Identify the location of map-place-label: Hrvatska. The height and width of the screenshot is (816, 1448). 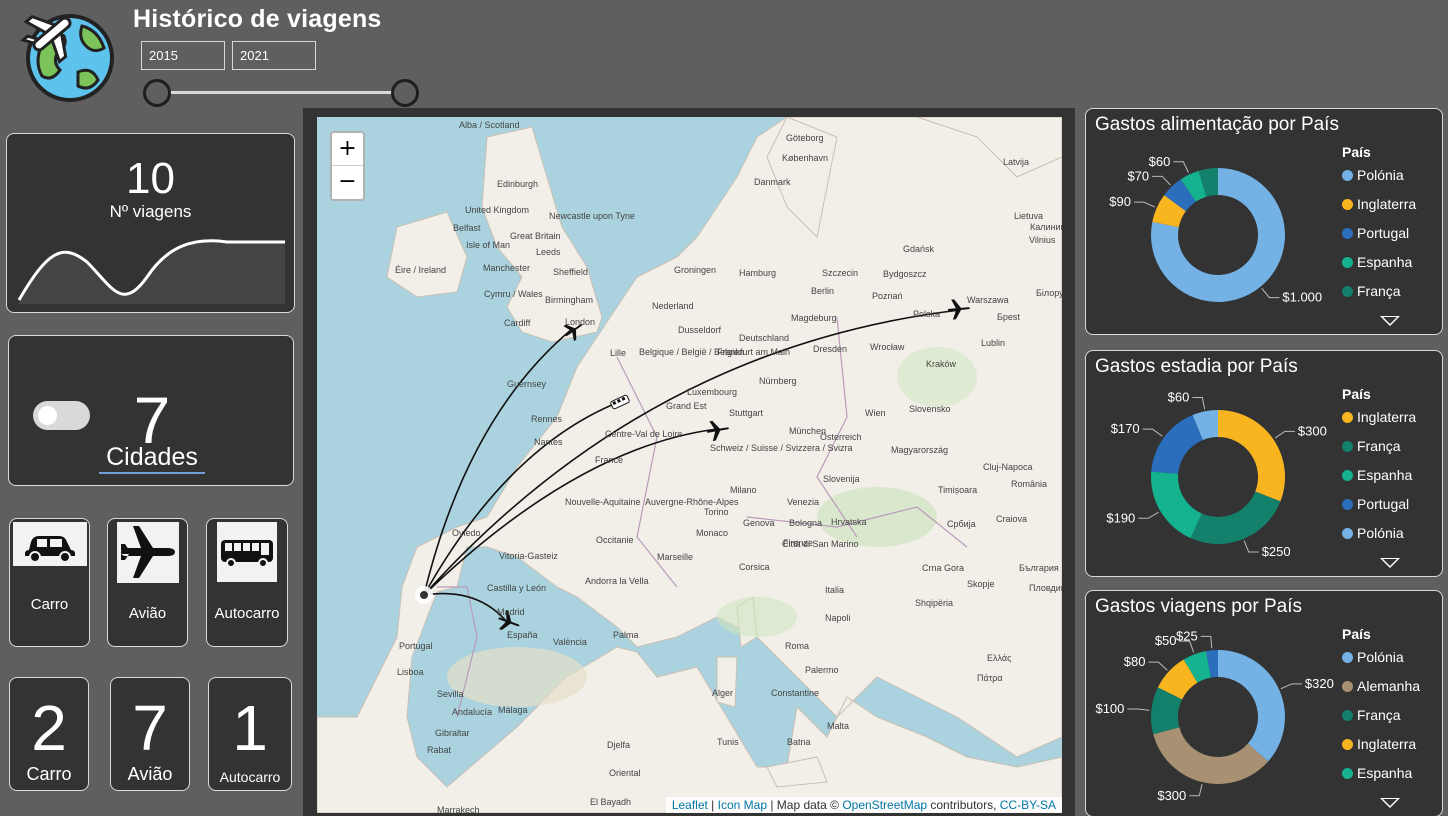
(849, 522).